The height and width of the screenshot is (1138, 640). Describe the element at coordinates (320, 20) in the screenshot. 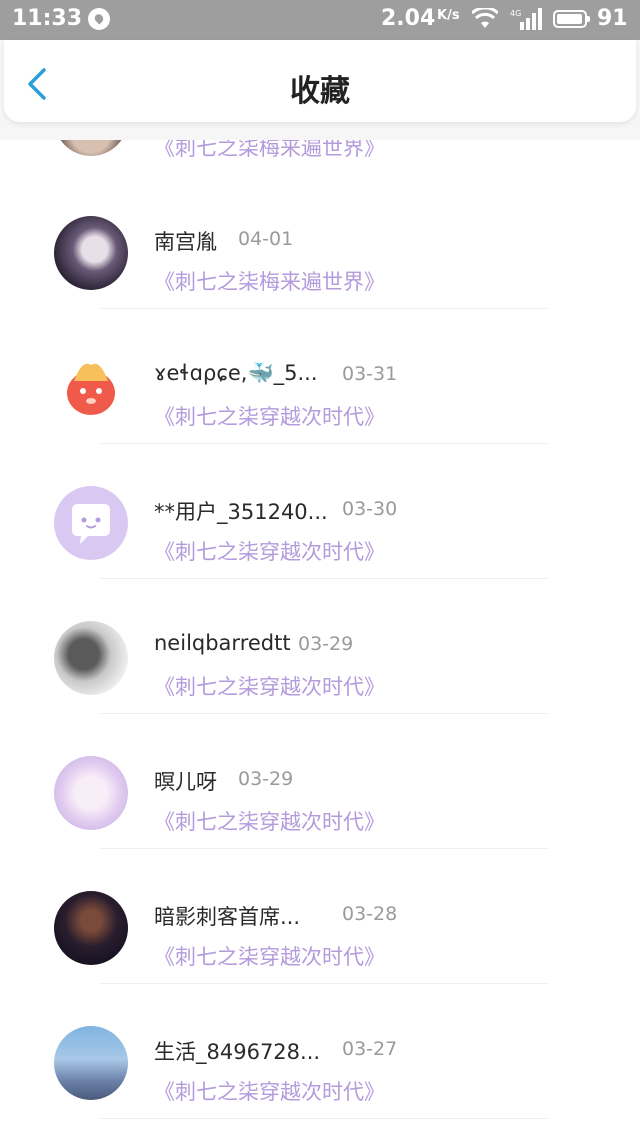

I see `status-bar: 11:33 2.04 K/s 4G 91` at that location.